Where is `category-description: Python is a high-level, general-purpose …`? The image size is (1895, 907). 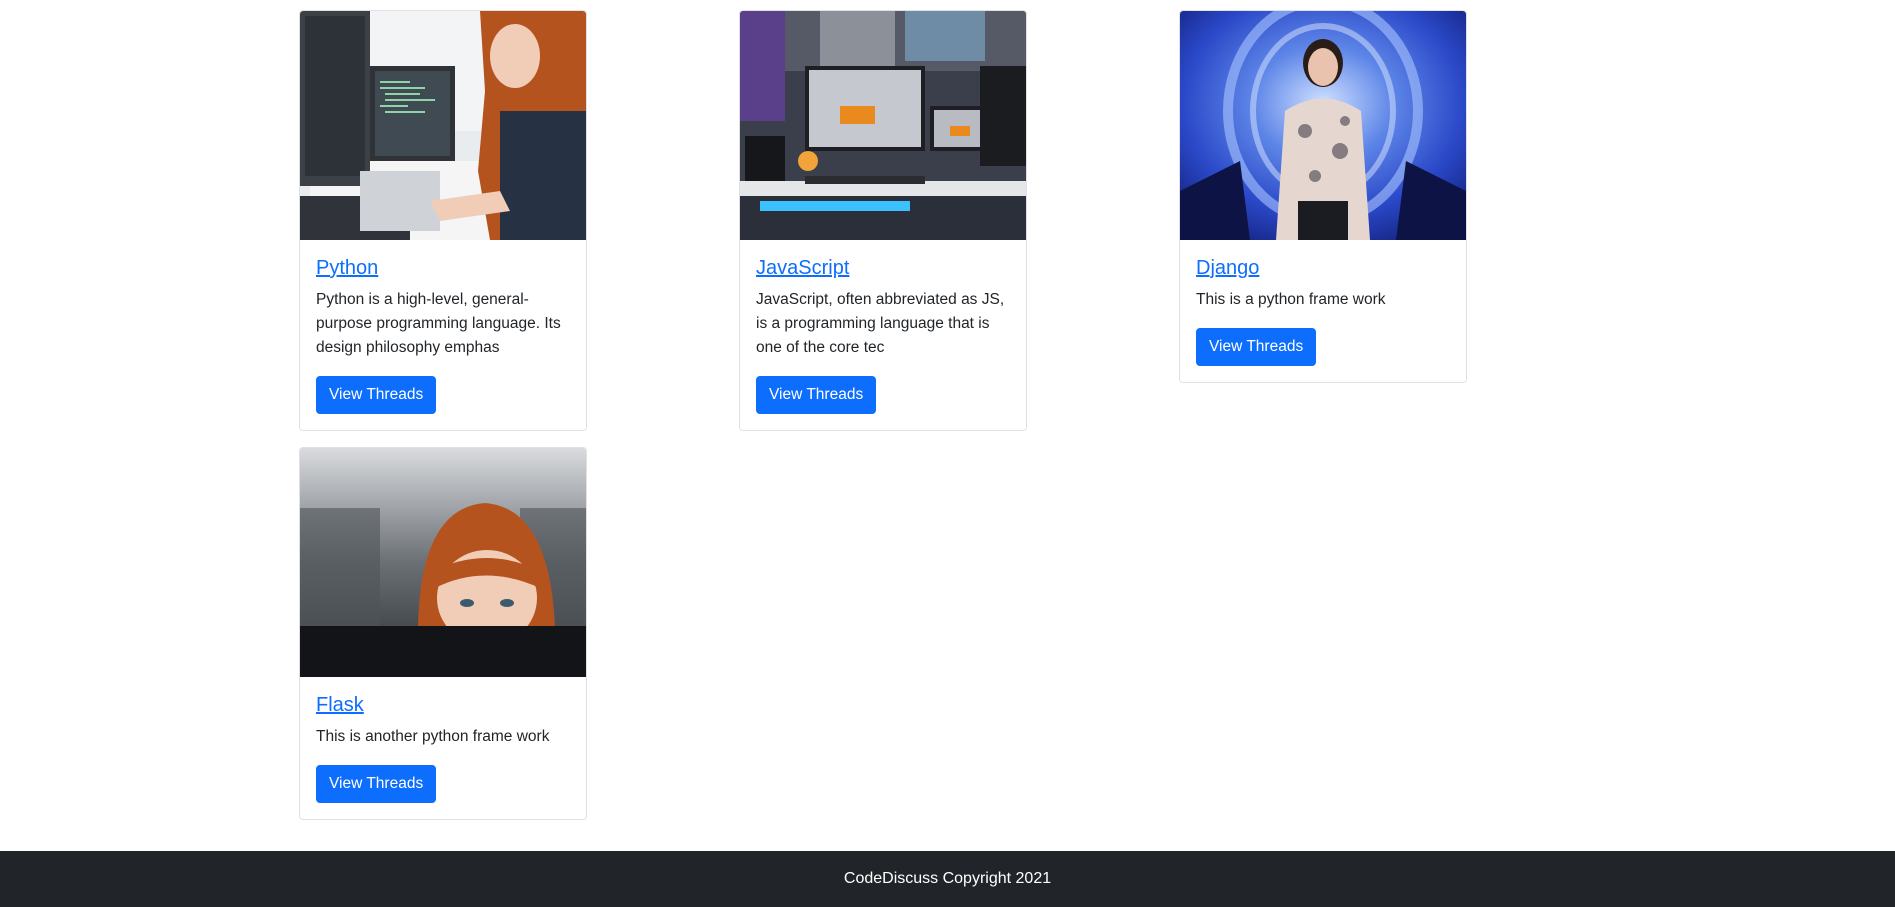
category-description: Python is a high-level, general-purpose … is located at coordinates (438, 323).